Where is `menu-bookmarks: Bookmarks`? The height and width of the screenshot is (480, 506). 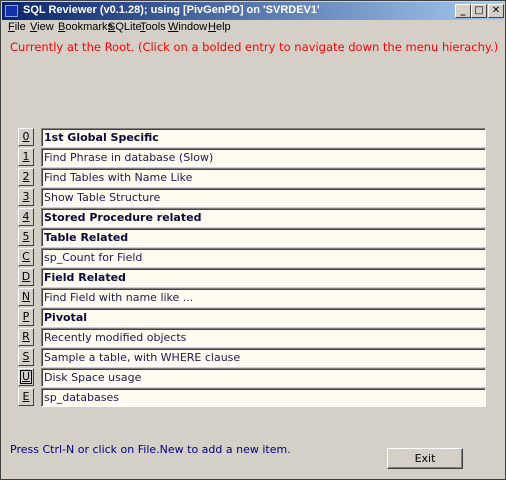 menu-bookmarks: Bookmarks is located at coordinates (85, 27).